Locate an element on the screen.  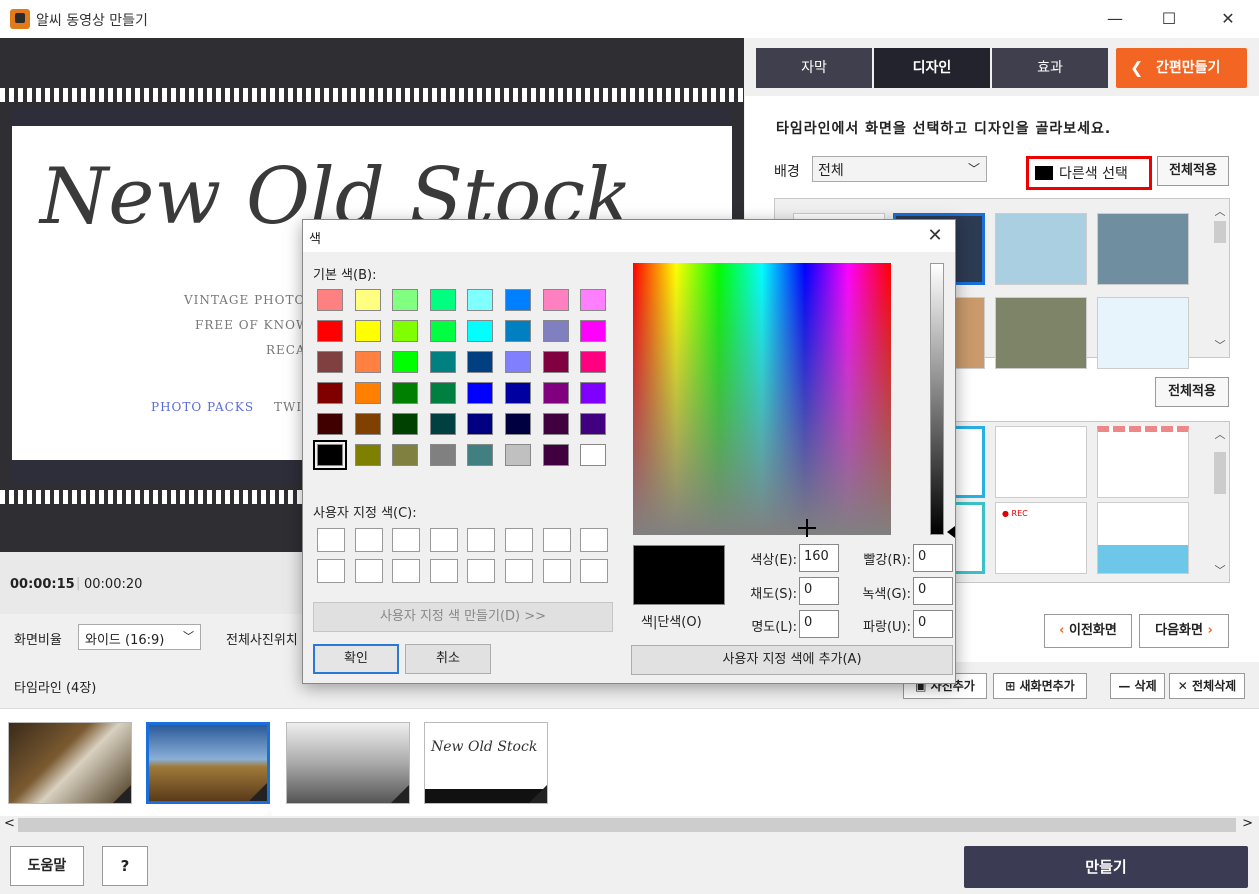
make-button: 만들기 is located at coordinates (1106, 867).